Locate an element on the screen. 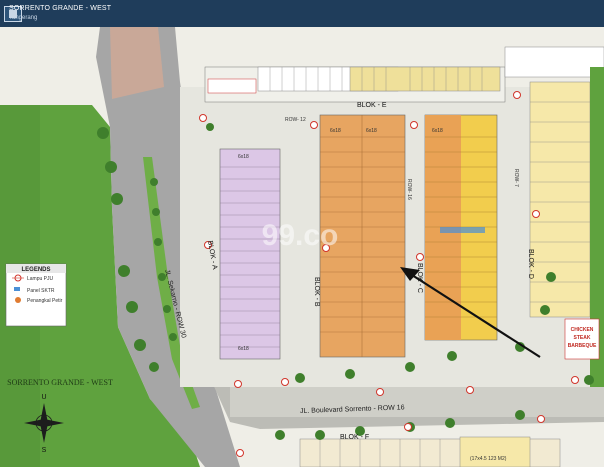 The image size is (604, 467). legend-item-panel: Panel SKTR is located at coordinates (41, 291).